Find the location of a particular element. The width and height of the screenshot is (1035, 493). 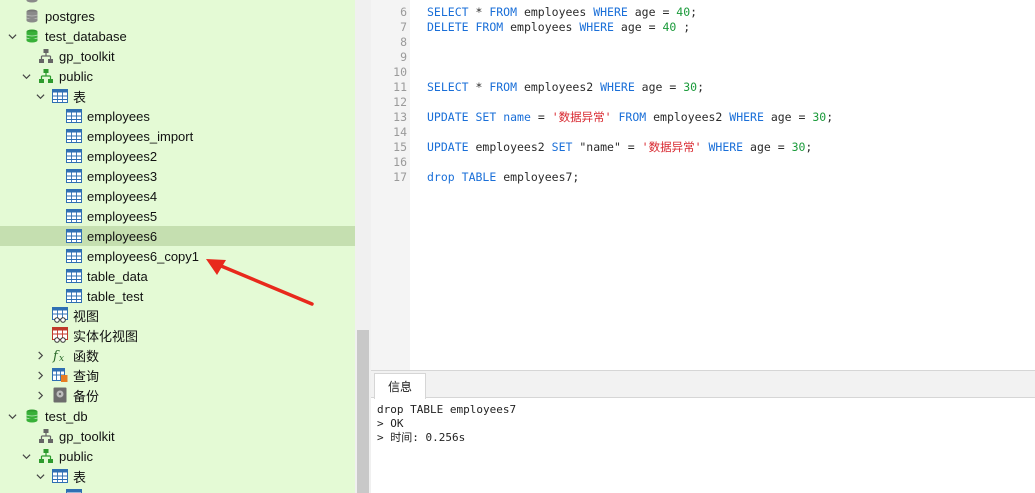

code-text: SELECT * FROM employees2 WHERE age = 30; is located at coordinates (565, 87).